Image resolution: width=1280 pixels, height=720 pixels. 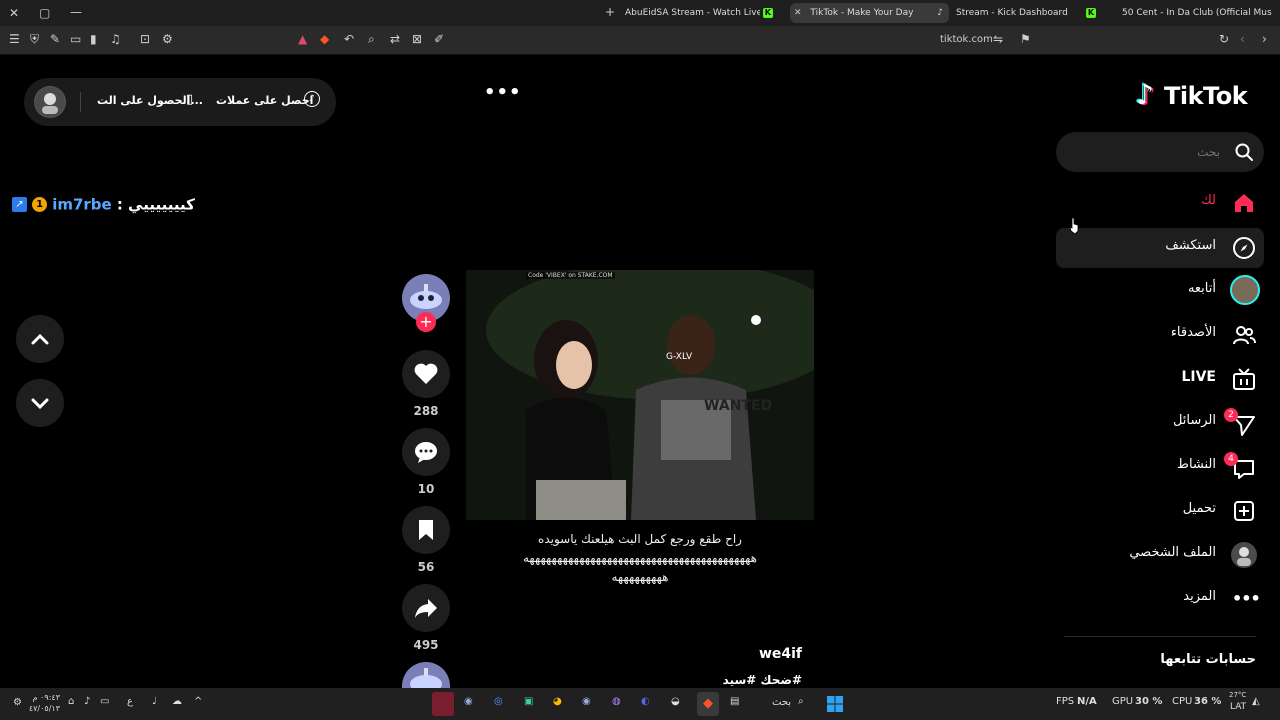 What do you see at coordinates (190, 99) in the screenshot?
I see `phone-icon: ▯` at bounding box center [190, 99].